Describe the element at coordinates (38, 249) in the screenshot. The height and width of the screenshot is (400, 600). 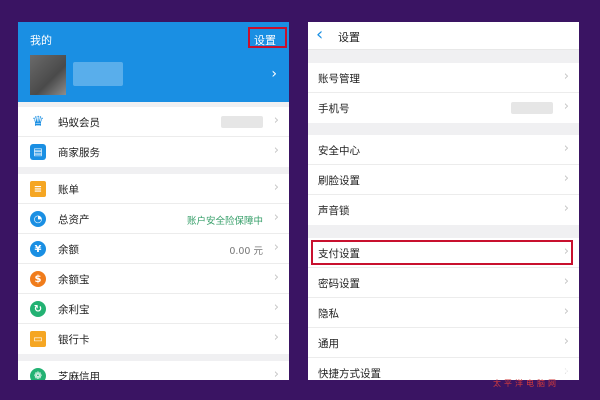
I see `yen-icon: ¥` at that location.